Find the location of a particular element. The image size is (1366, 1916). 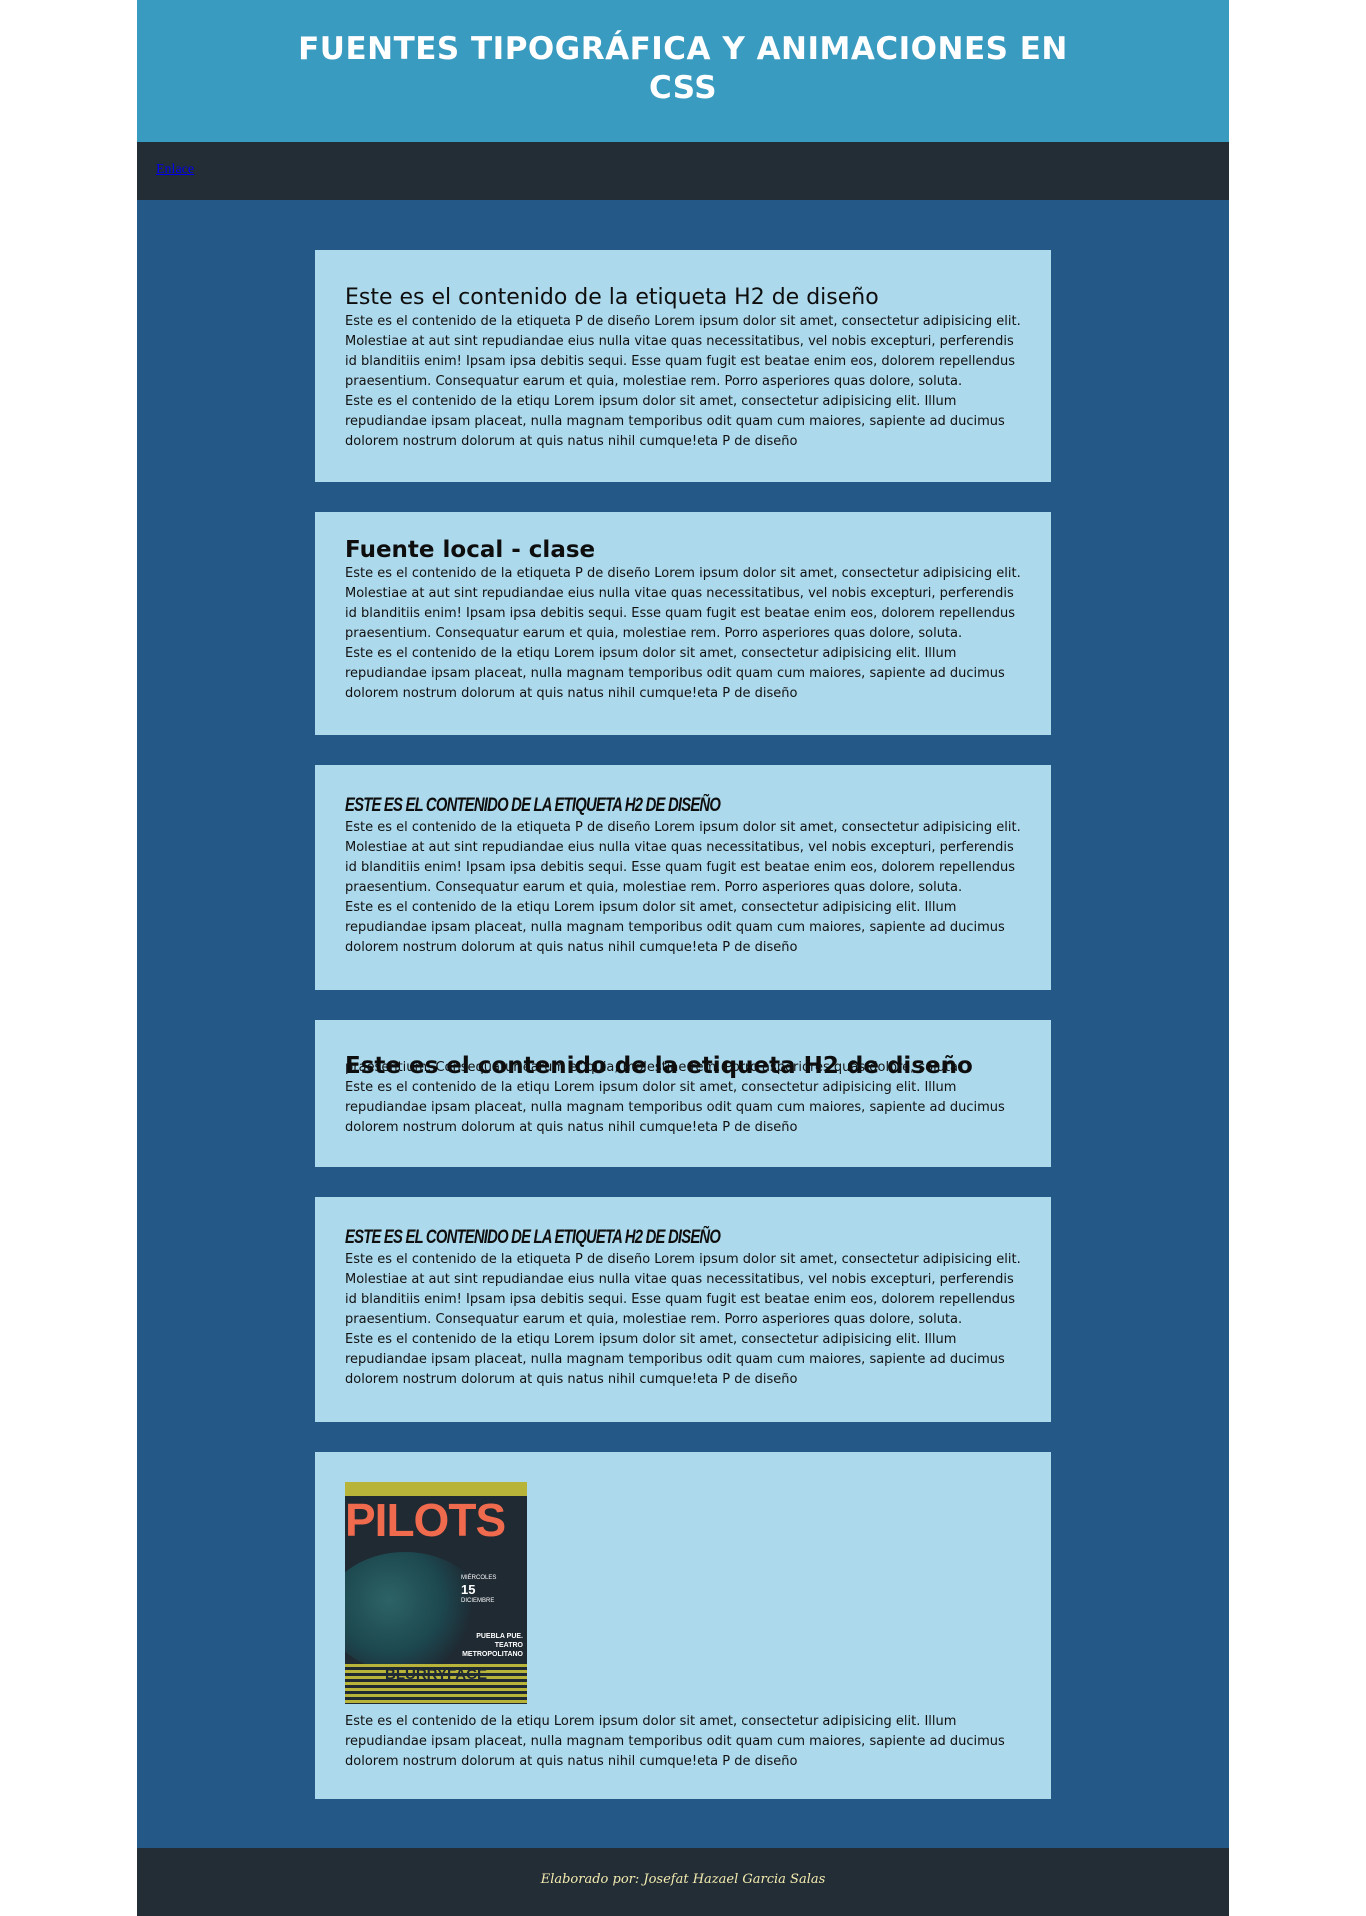

poster-band-name: BLURRYFACE is located at coordinates (436, 1674).